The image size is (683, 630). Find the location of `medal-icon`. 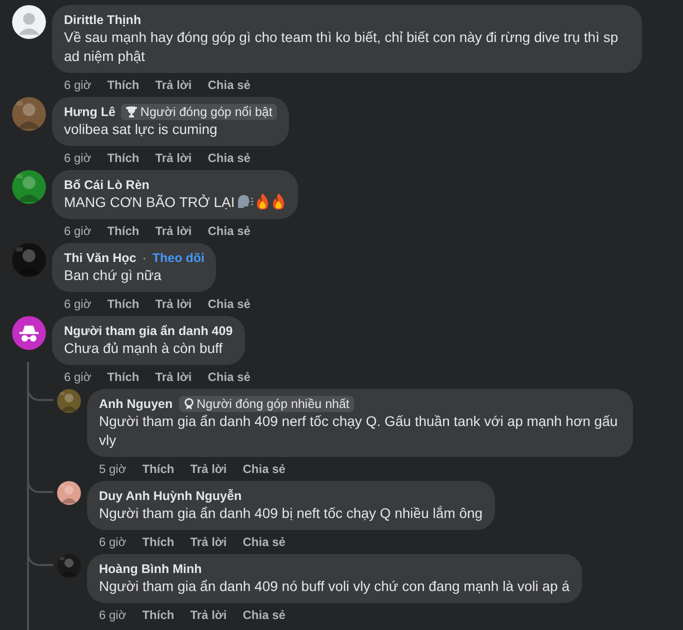

medal-icon is located at coordinates (189, 404).